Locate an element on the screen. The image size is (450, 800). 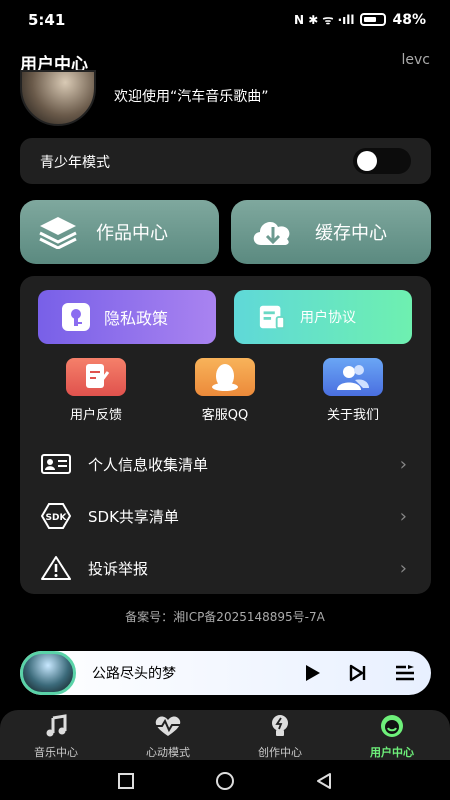
home-icon is located at coordinates (225, 781).